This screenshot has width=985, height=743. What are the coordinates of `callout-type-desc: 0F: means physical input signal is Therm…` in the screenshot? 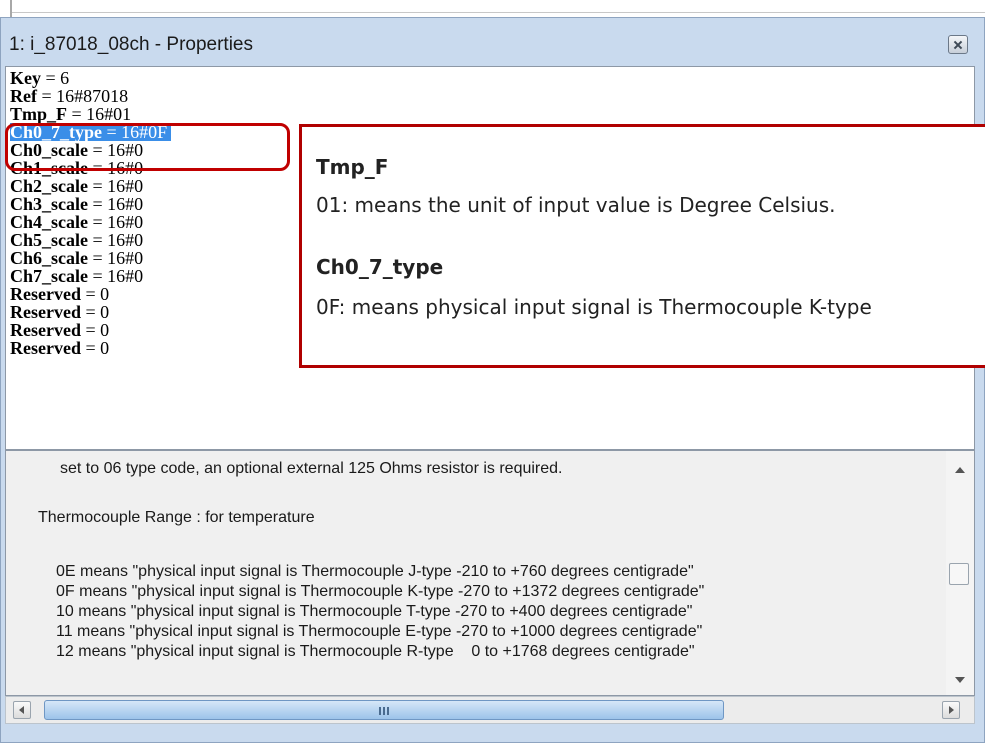 It's located at (594, 307).